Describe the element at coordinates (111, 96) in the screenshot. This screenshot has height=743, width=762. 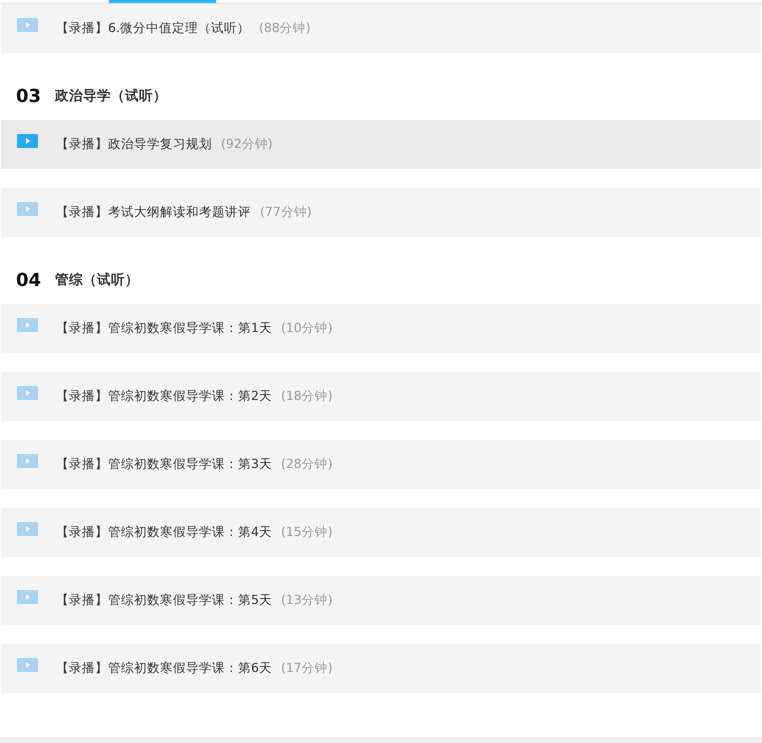
I see `section-title: 政治导学（试听）` at that location.